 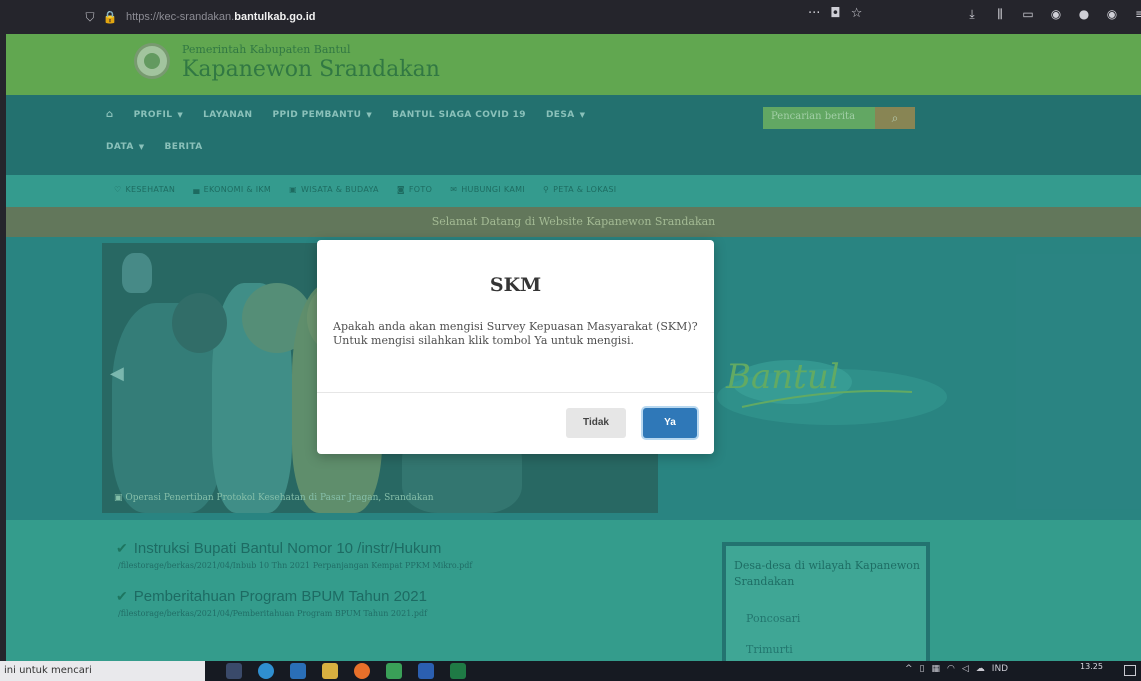 I want to click on address-bar-actions: ··· ◘ ☆, so click(x=835, y=13).